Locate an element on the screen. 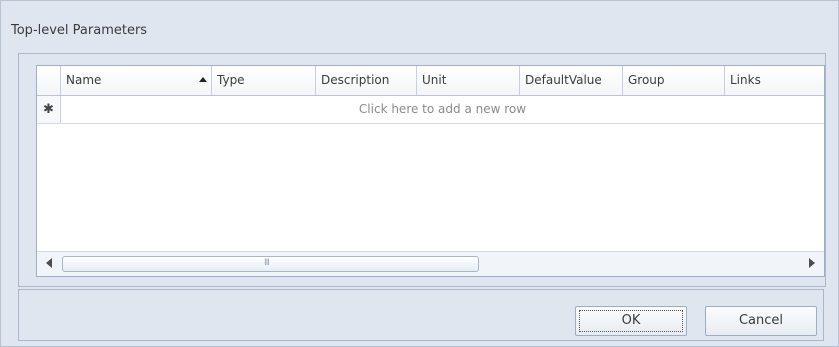 The image size is (839, 347). scrollbar-grip: III is located at coordinates (267, 263).